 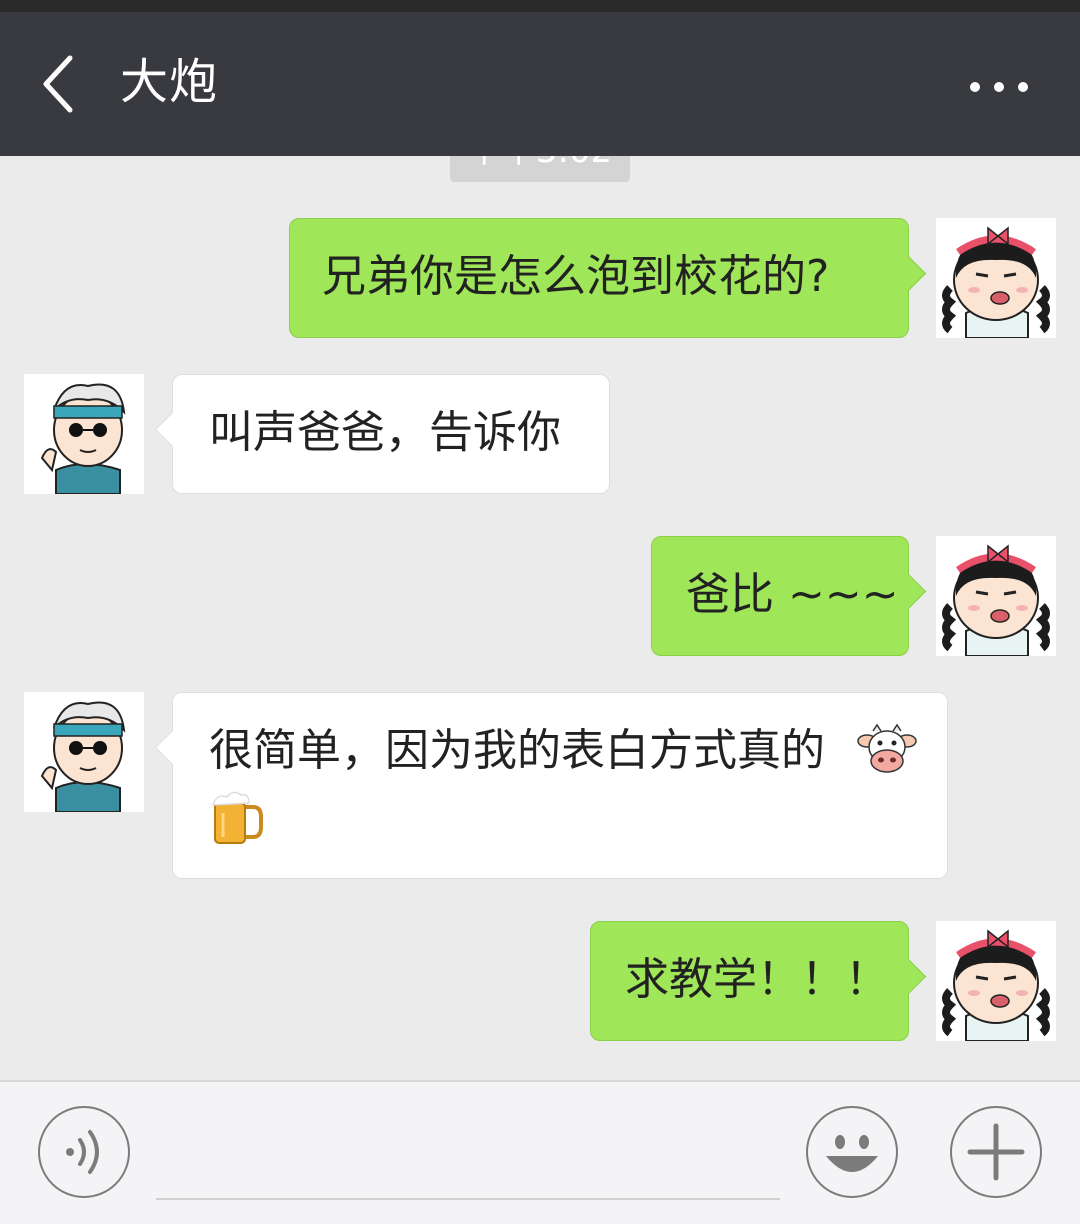 I want to click on timestamp-text: 下午3:02, so click(x=540, y=165).